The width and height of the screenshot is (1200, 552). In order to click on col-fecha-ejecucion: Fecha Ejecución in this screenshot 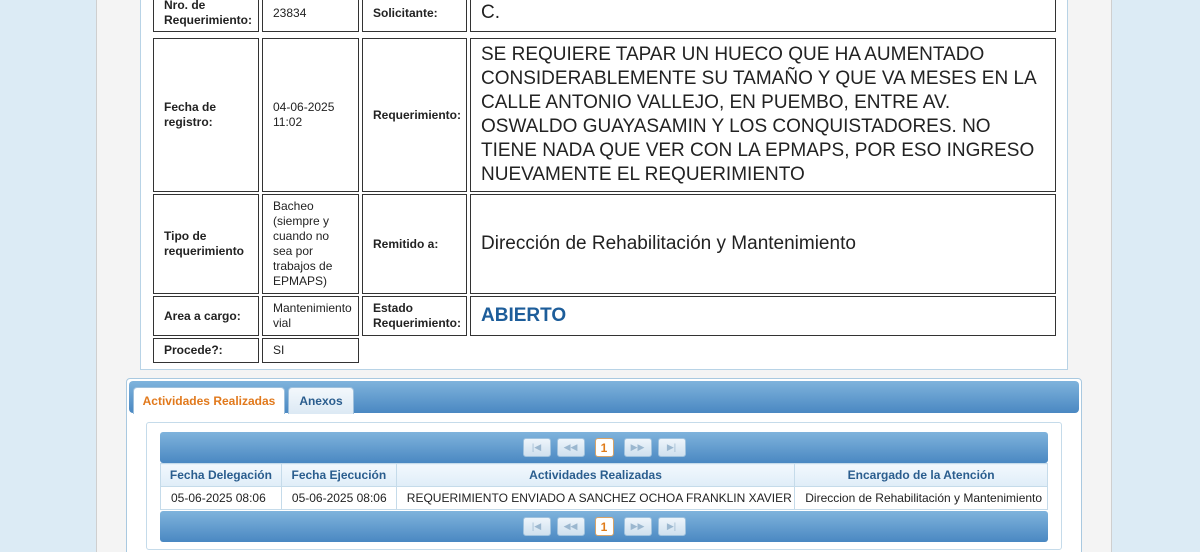, I will do `click(338, 475)`.